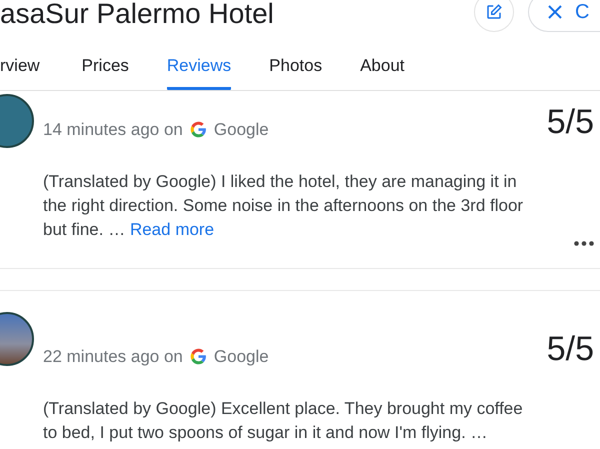 The height and width of the screenshot is (449, 600). What do you see at coordinates (494, 12) in the screenshot?
I see `edit-icon` at bounding box center [494, 12].